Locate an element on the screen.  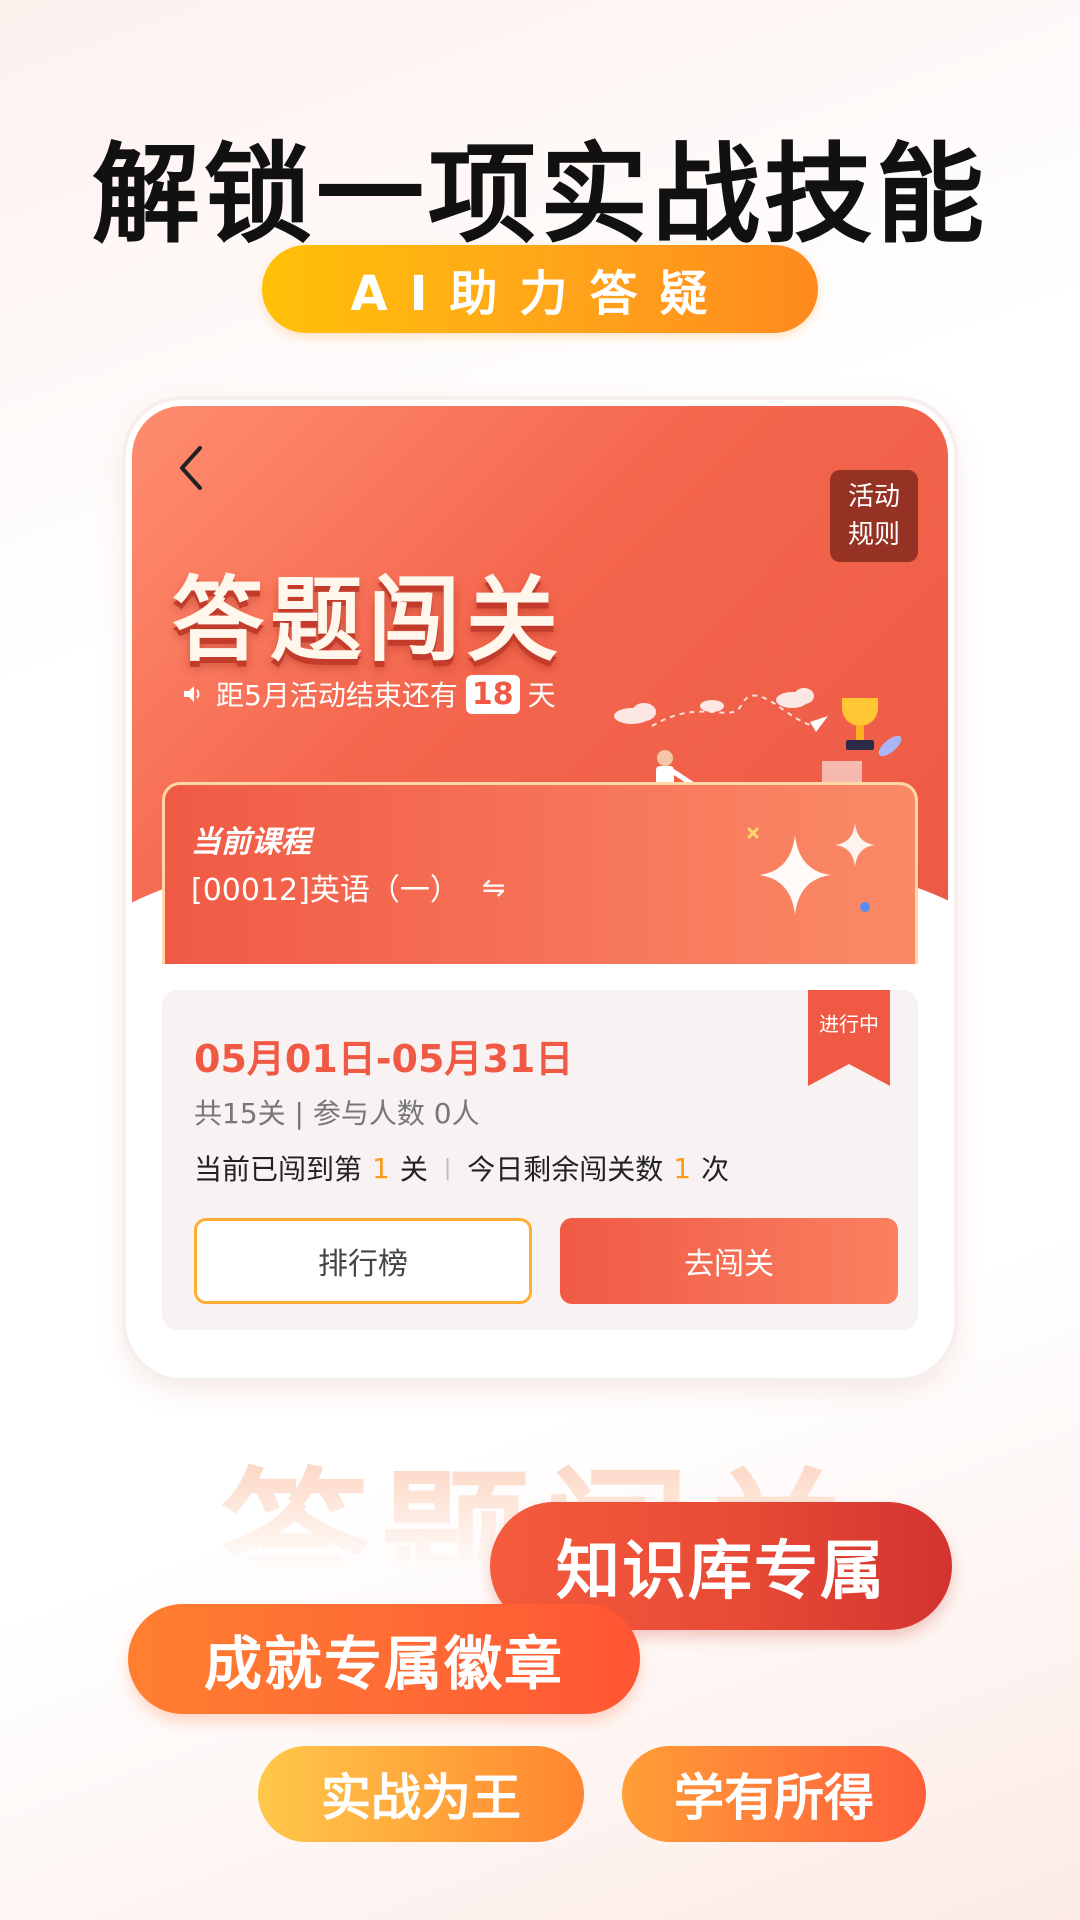
rules-line-1: 活动 is located at coordinates (873, 497).